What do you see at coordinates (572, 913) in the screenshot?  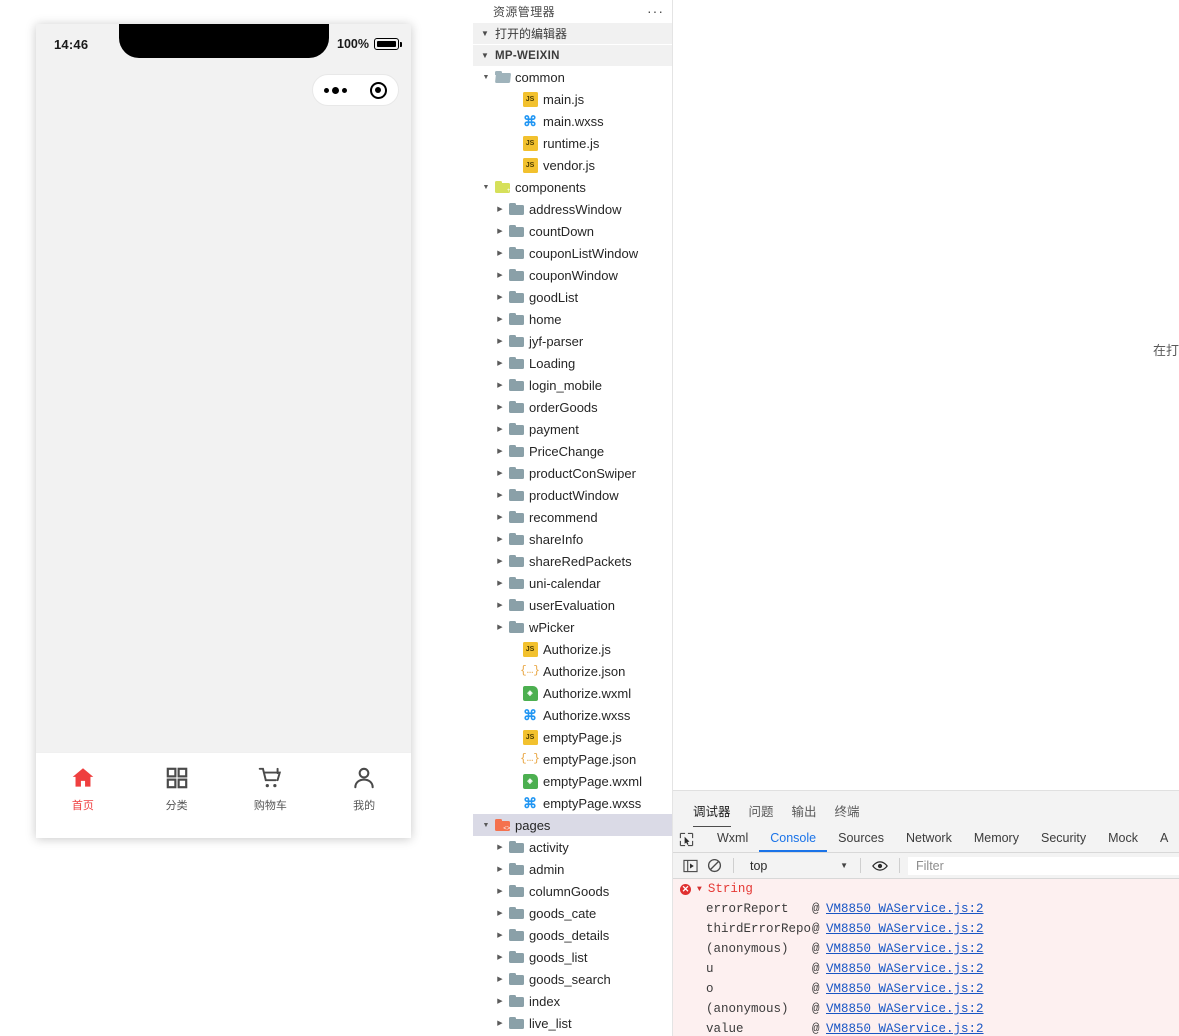 I see `tree-row: ▶ goods_cate` at bounding box center [572, 913].